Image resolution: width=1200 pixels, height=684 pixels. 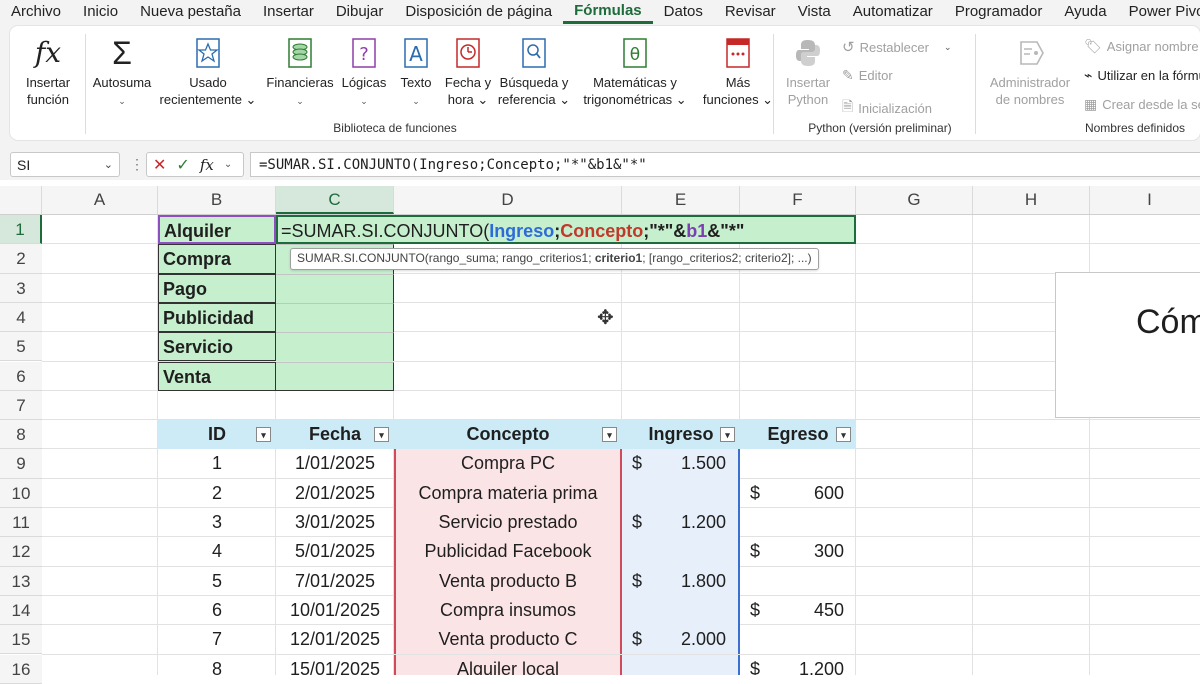 What do you see at coordinates (635, 72) in the screenshot?
I see `math-trig-button: θ Matemáticas y trigonométricas ⌄` at bounding box center [635, 72].